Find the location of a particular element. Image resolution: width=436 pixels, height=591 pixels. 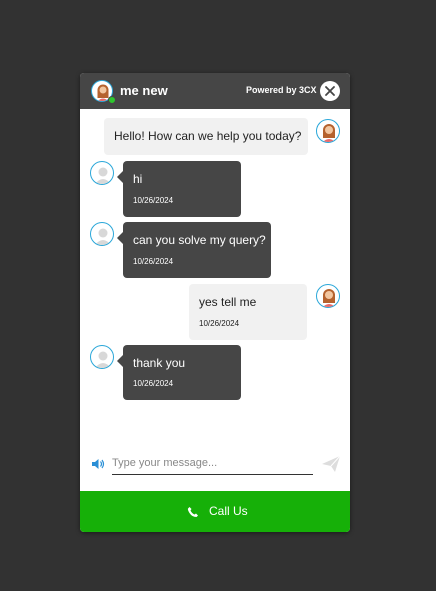

message-text: thank you is located at coordinates (159, 363).